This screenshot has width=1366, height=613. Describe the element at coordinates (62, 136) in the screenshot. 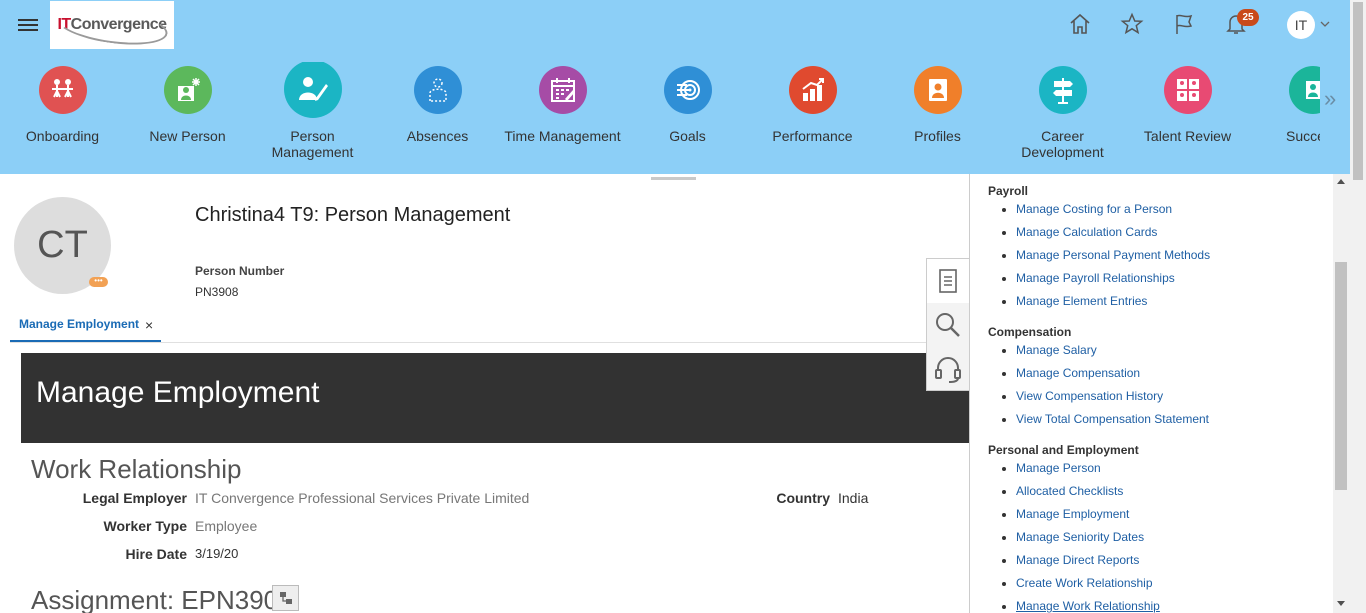

I see `app-label: Onboarding` at that location.